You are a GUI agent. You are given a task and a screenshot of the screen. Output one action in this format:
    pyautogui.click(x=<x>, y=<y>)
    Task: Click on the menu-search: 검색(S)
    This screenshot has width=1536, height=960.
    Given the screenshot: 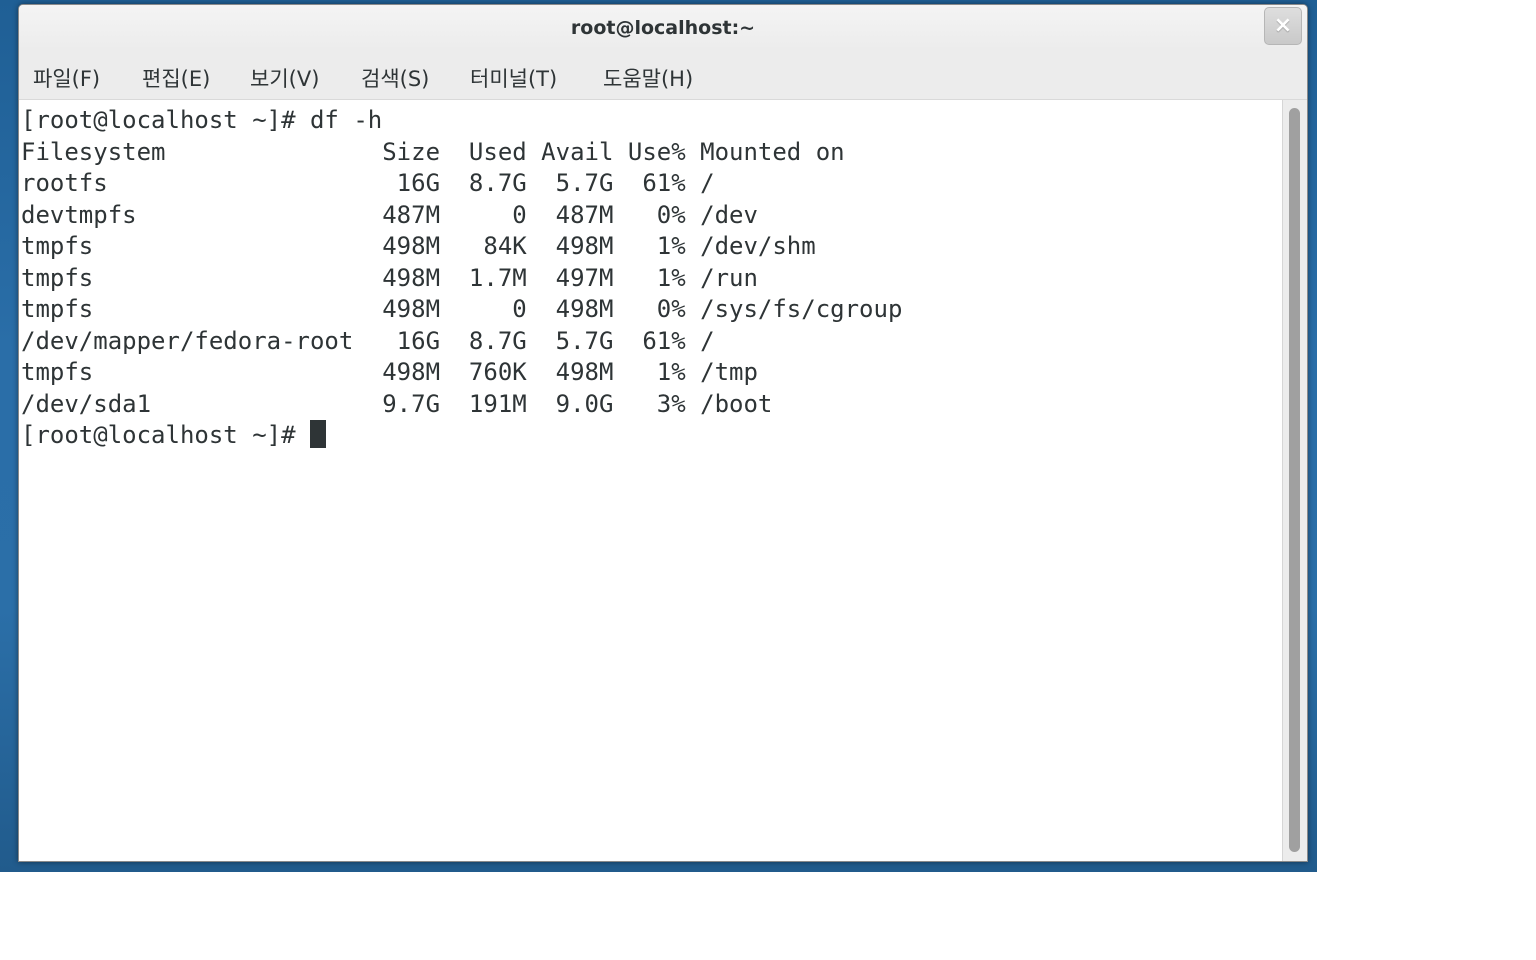 What is the action you would take?
    pyautogui.click(x=395, y=78)
    